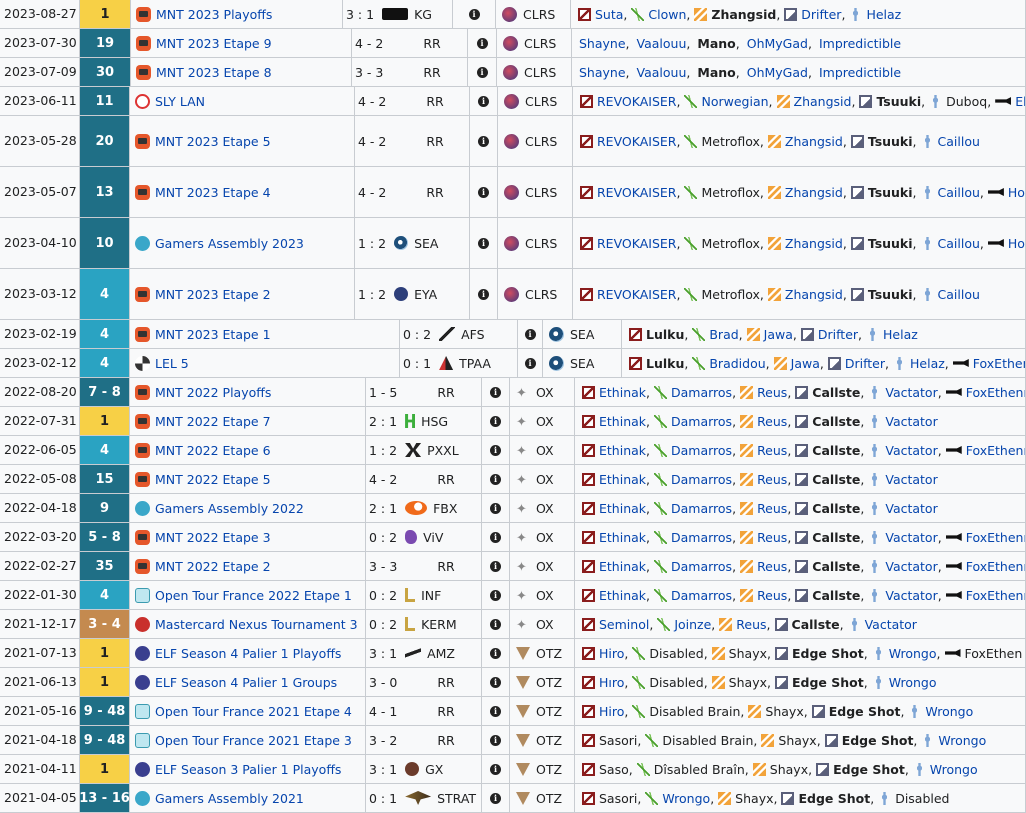 Image resolution: width=1026 pixels, height=813 pixels. I want to click on tournament-link: MNT 2023 Playoffs, so click(214, 14).